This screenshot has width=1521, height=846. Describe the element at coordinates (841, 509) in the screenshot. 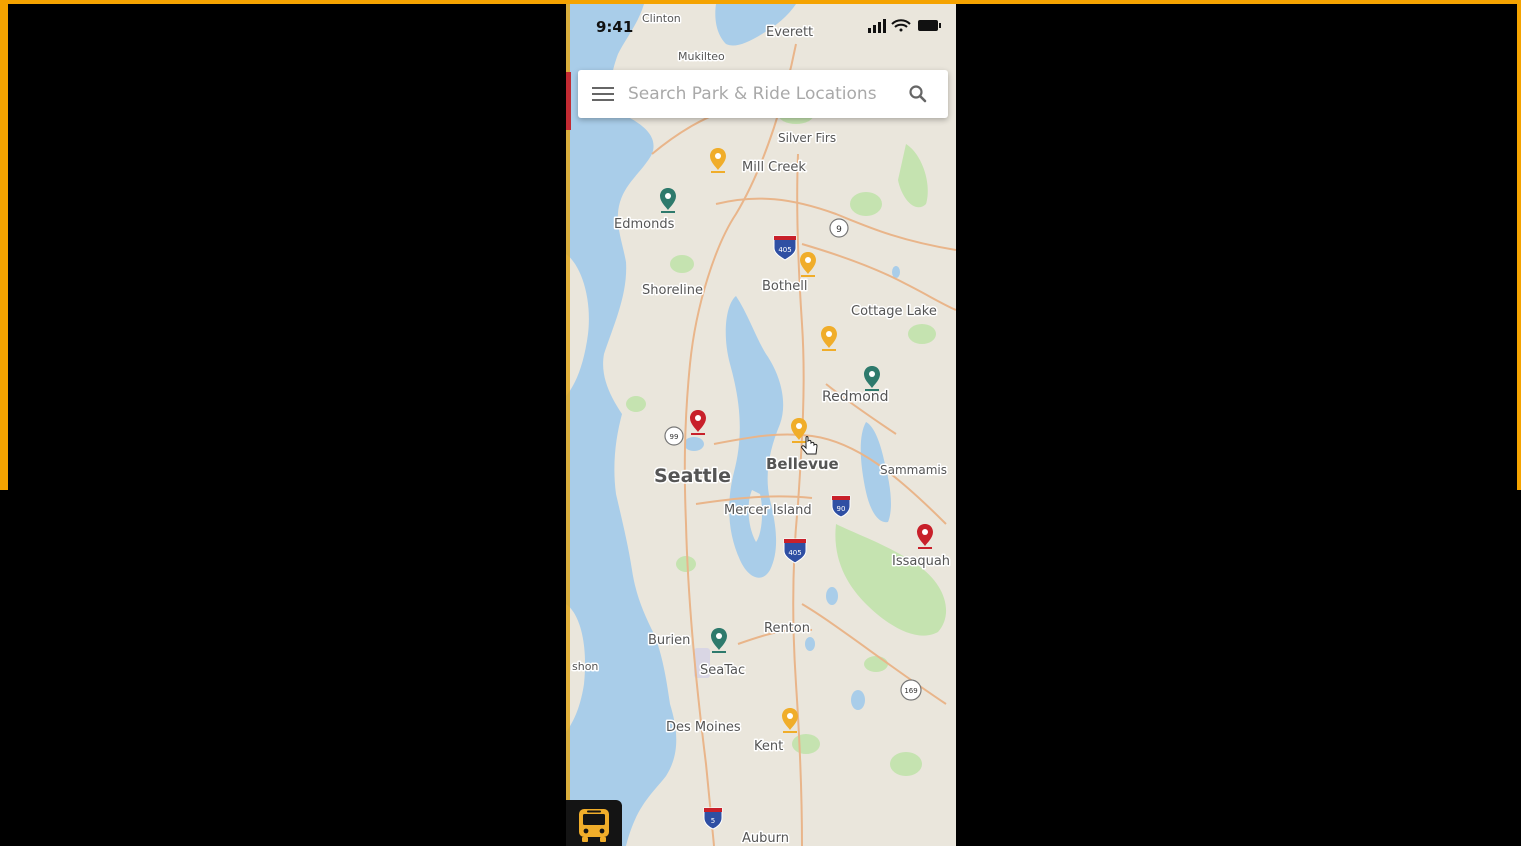

I see `svg-text: 90` at that location.